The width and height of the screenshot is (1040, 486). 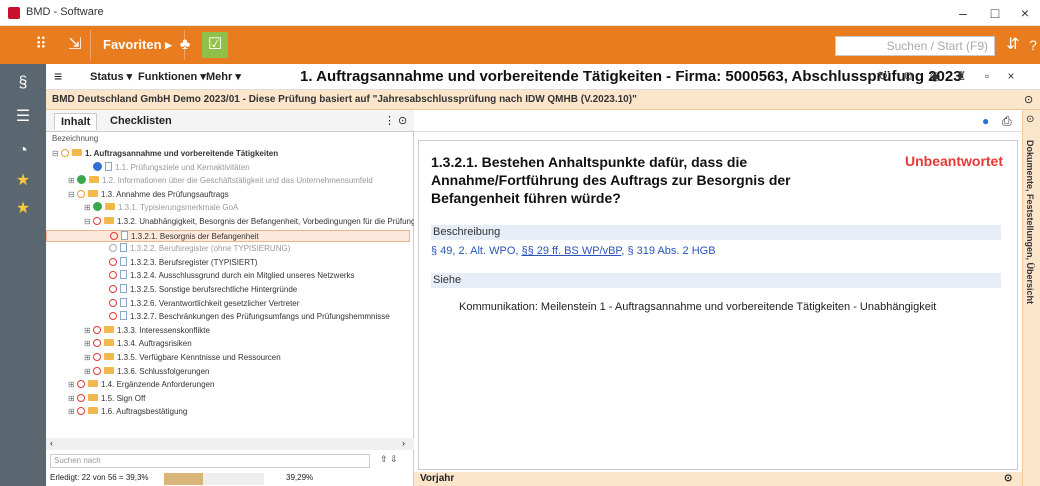 I want to click on help-icon: ?, so click(x=1030, y=45).